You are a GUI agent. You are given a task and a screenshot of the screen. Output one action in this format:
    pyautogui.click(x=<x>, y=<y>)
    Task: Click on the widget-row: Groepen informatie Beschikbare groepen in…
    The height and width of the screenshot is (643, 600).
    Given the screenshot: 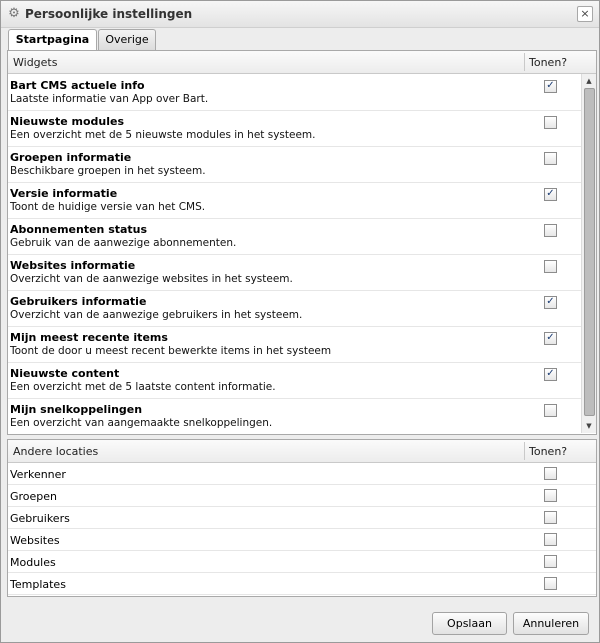 What is the action you would take?
    pyautogui.click(x=294, y=164)
    